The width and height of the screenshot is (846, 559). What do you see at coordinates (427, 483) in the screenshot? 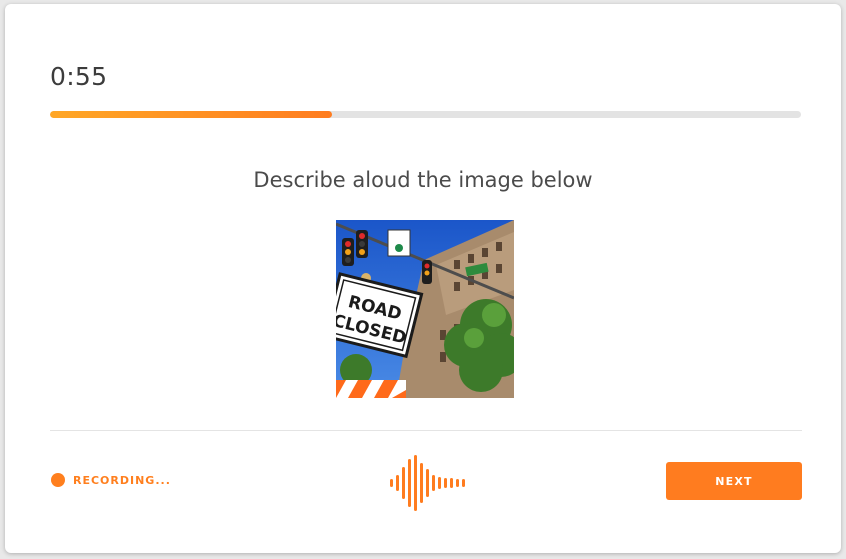
I see `audio-waveform-icon` at bounding box center [427, 483].